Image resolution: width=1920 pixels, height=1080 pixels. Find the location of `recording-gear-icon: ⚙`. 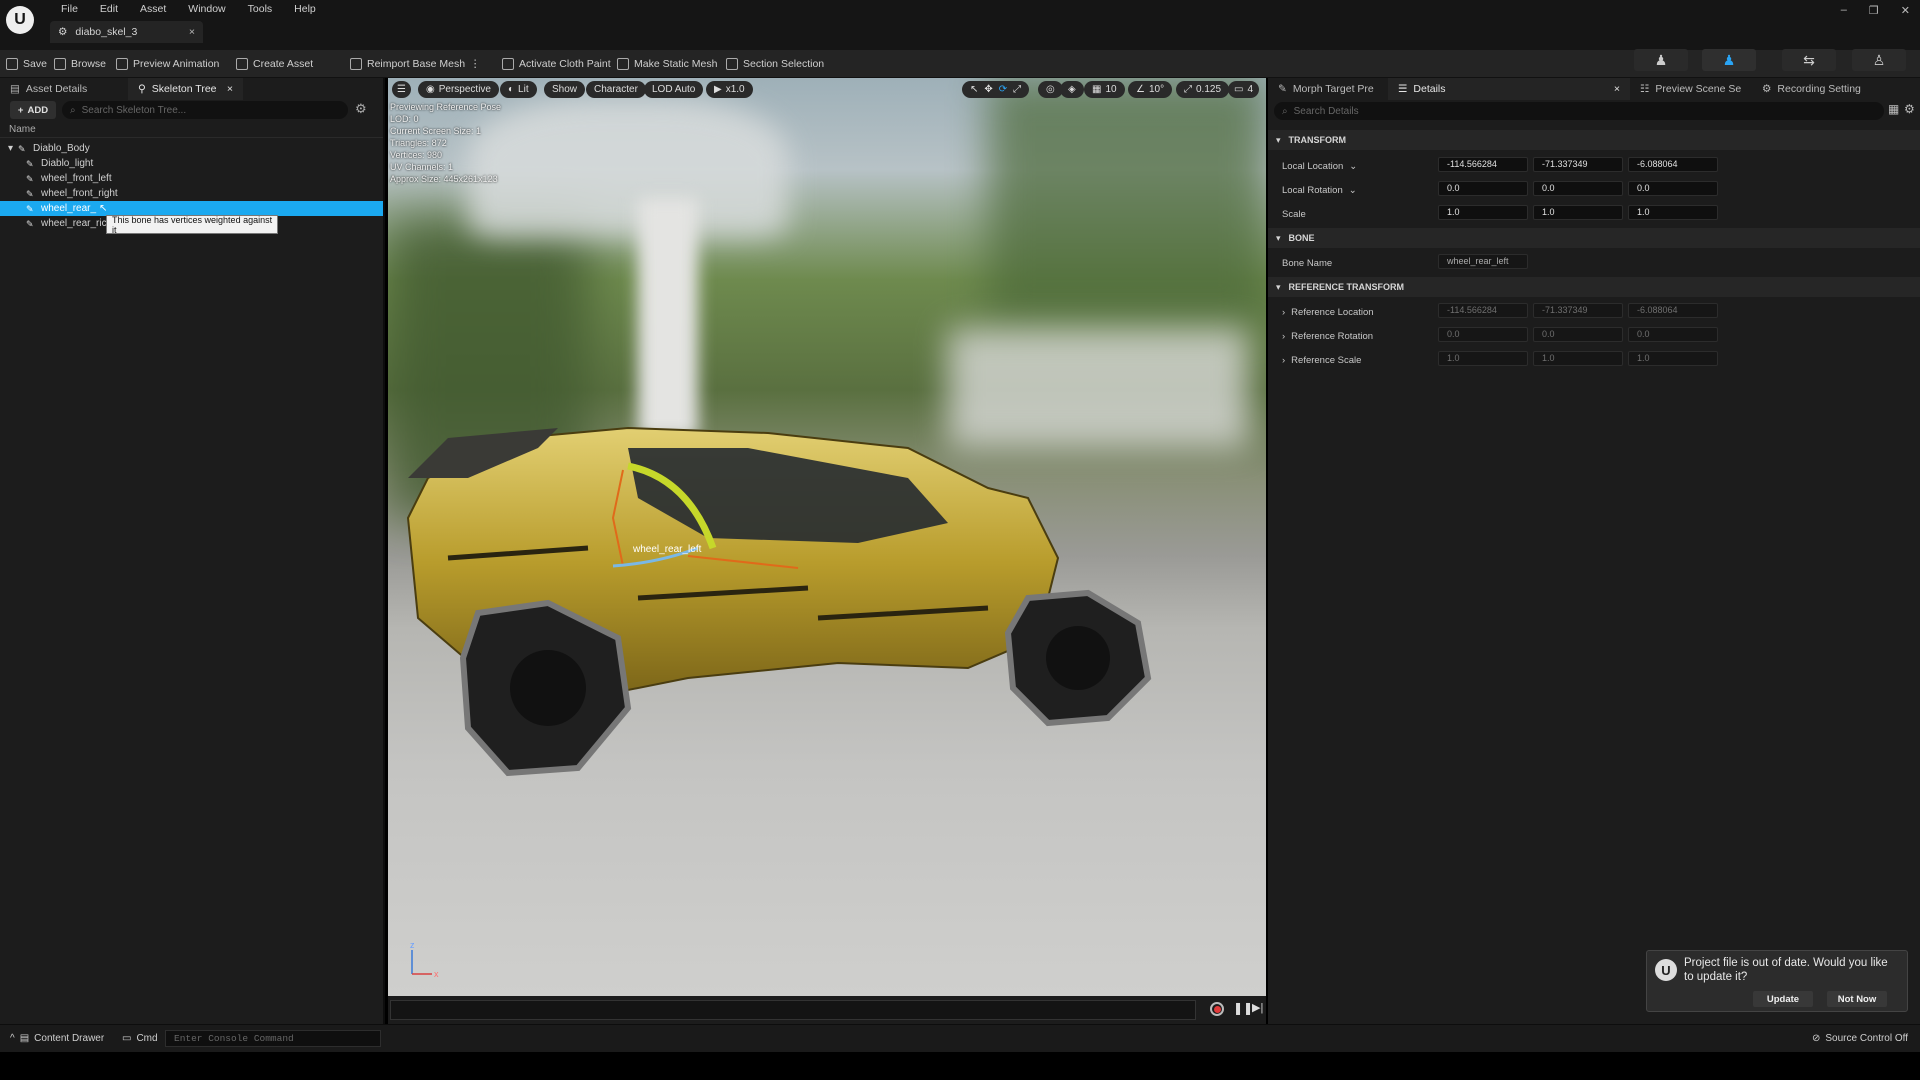

recording-gear-icon: ⚙ is located at coordinates (1767, 89).